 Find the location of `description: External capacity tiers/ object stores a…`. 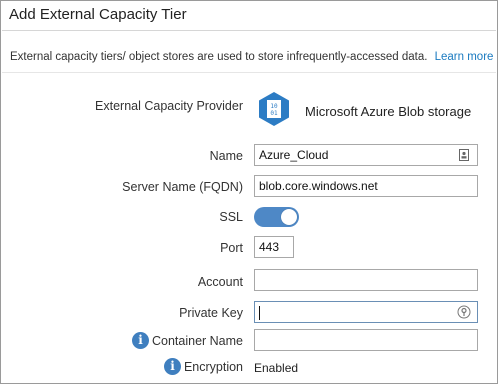

description: External capacity tiers/ object stores a… is located at coordinates (251, 57).